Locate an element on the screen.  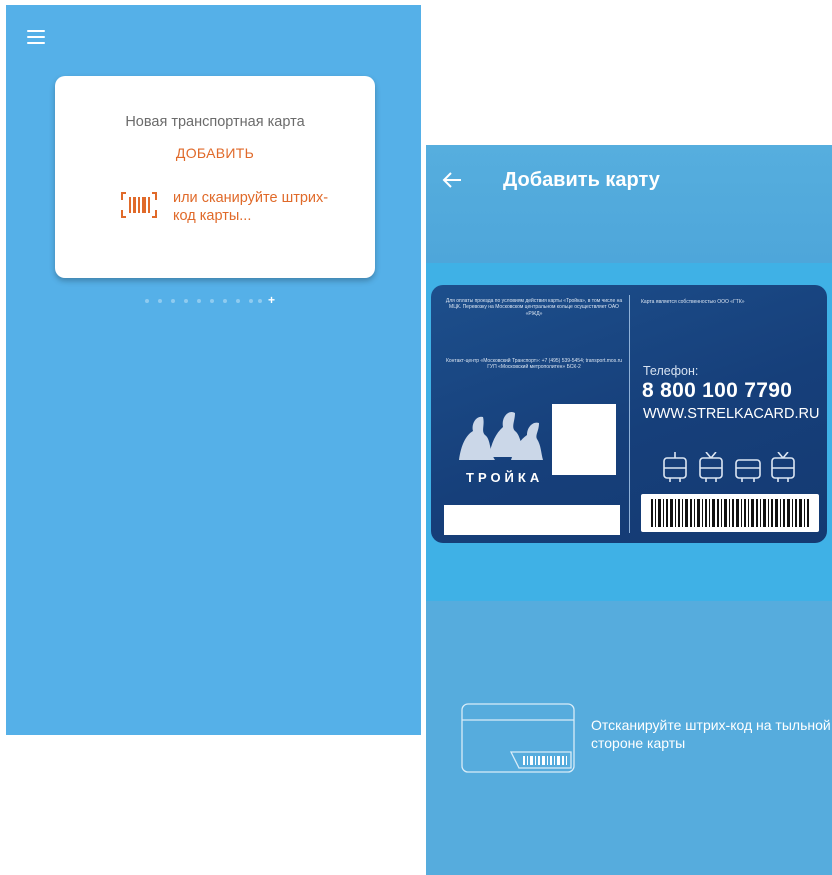
card-barcode is located at coordinates (730, 513).